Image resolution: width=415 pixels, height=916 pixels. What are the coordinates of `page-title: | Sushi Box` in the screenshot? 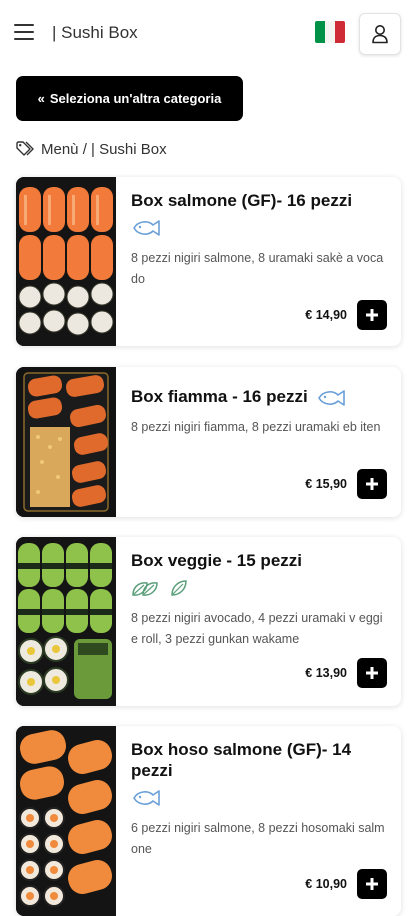 It's located at (95, 32).